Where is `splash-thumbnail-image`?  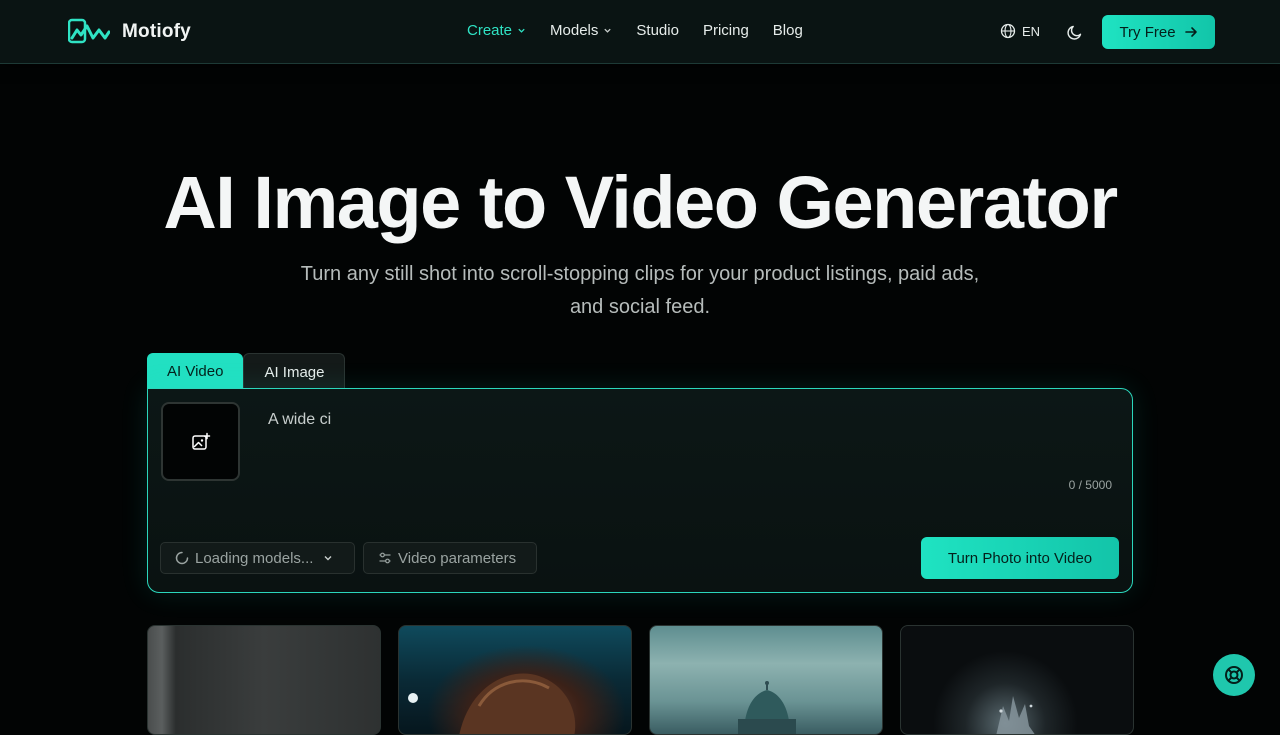
splash-thumbnail-image is located at coordinates (1015, 715).